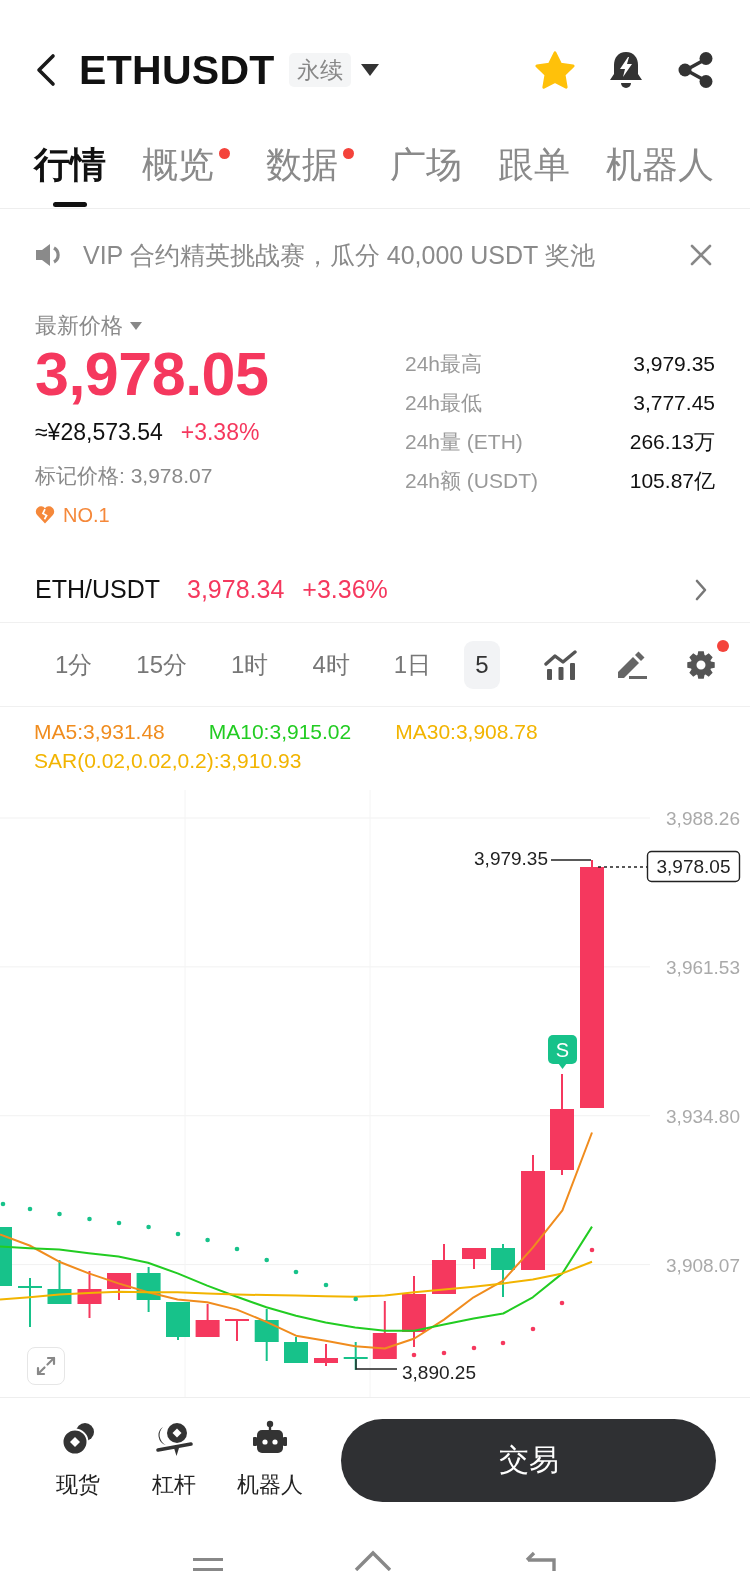 The image size is (750, 1571). I want to click on legend-label: MA30:3,908.78, so click(466, 732).